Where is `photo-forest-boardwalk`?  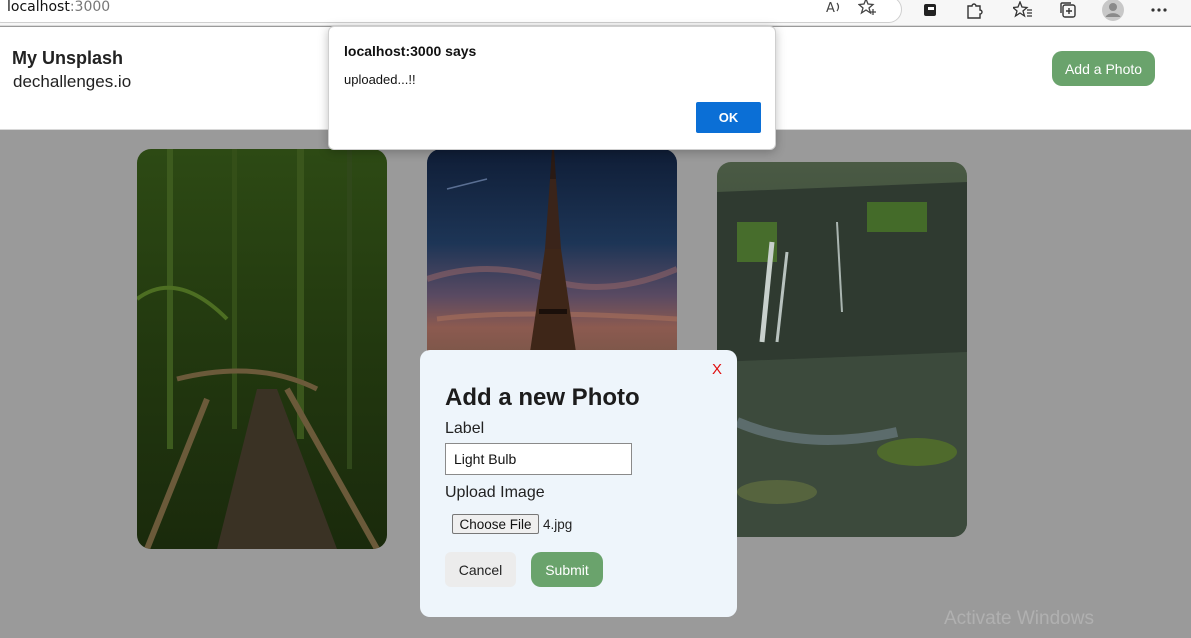 photo-forest-boardwalk is located at coordinates (262, 349).